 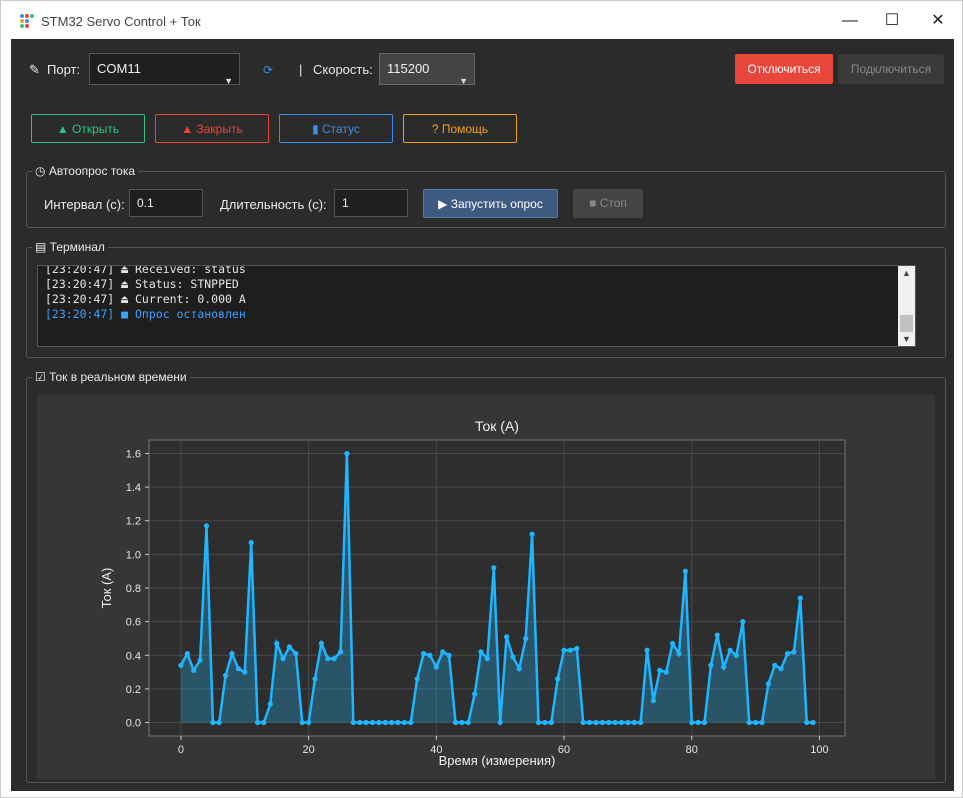 What do you see at coordinates (309, 750) in the screenshot?
I see `x-tick-label: 20` at bounding box center [309, 750].